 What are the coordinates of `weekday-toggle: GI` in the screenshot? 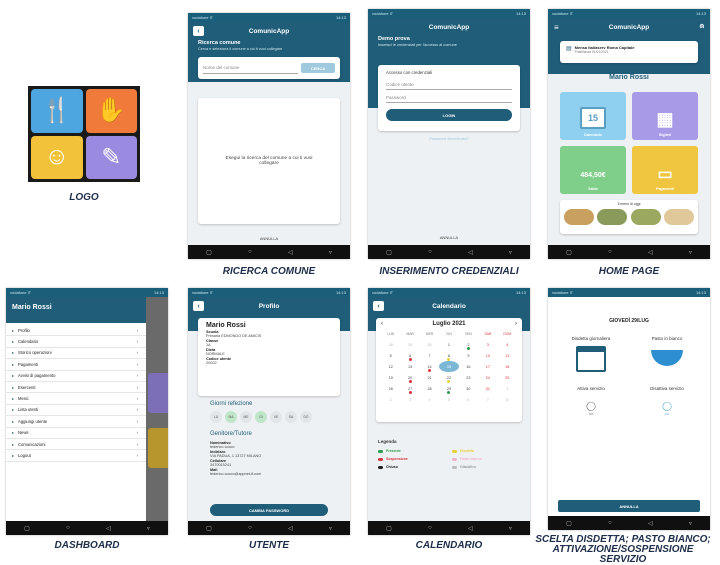 It's located at (261, 417).